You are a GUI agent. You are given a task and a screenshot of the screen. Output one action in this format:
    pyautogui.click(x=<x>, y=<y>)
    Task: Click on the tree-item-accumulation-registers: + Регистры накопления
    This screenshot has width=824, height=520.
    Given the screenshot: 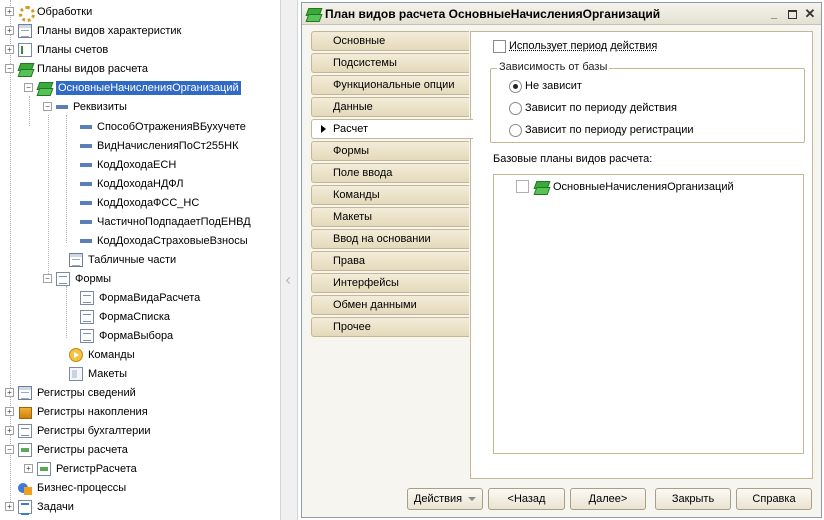 What is the action you would take?
    pyautogui.click(x=76, y=411)
    